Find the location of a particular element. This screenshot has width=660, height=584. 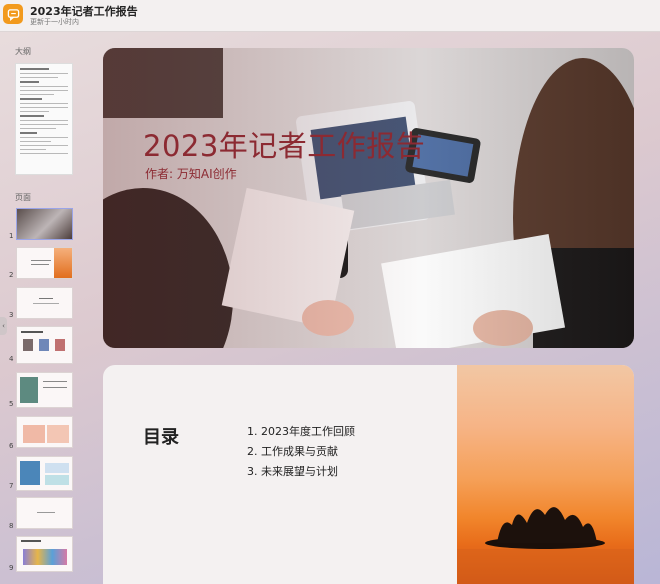

page-number: 5 is located at coordinates (11, 404).